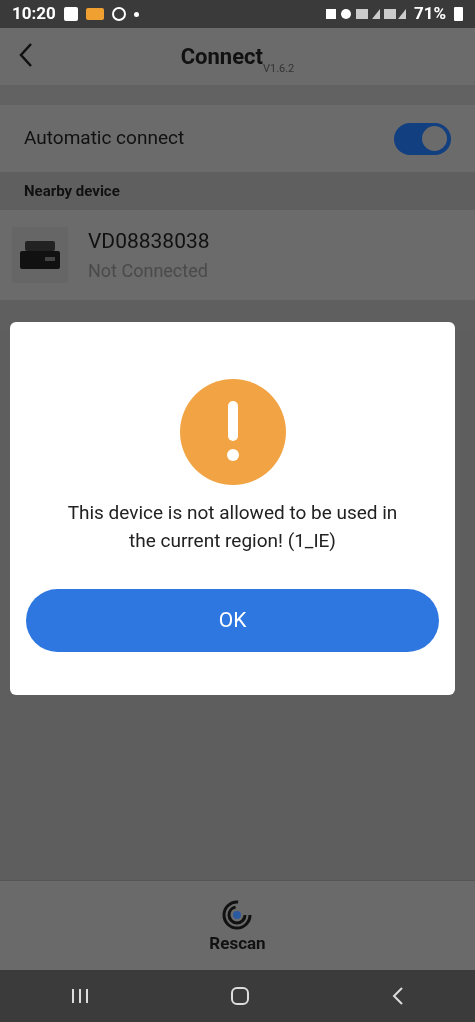 This screenshot has height=1022, width=475. What do you see at coordinates (232, 527) in the screenshot?
I see `dialog-message: This device is not allowed to be used in the current region! (1_IE)` at bounding box center [232, 527].